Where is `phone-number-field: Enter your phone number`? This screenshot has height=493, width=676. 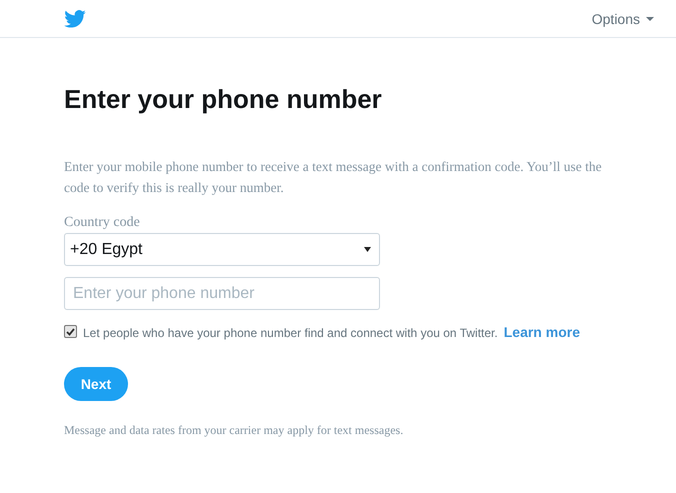 phone-number-field: Enter your phone number is located at coordinates (222, 293).